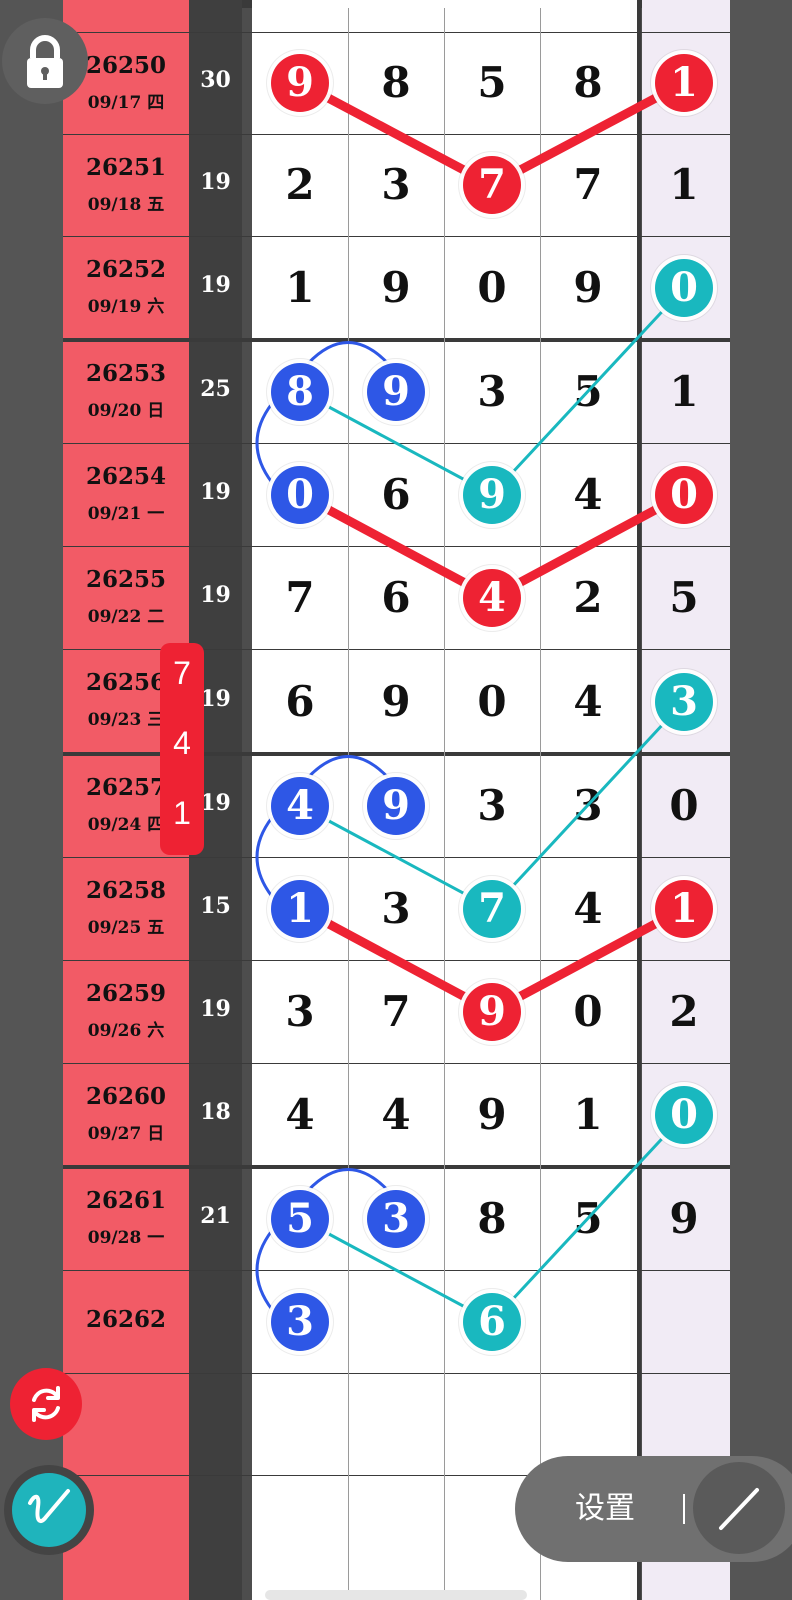 Image resolution: width=792 pixels, height=1600 pixels. I want to click on issue-date: 09/20 日, so click(126, 411).